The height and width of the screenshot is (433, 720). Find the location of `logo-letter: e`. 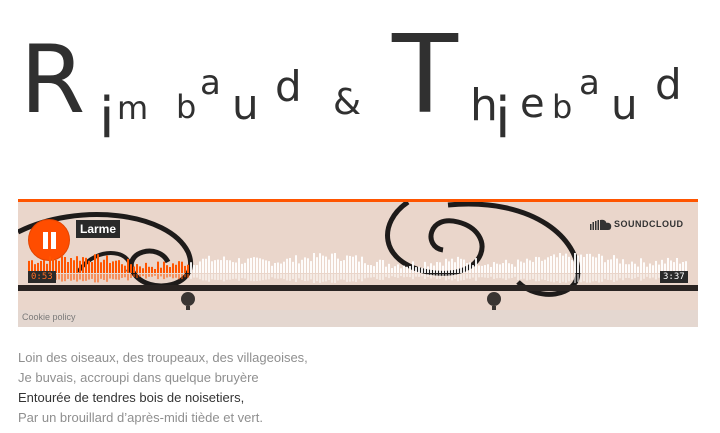

logo-letter: e is located at coordinates (532, 104).